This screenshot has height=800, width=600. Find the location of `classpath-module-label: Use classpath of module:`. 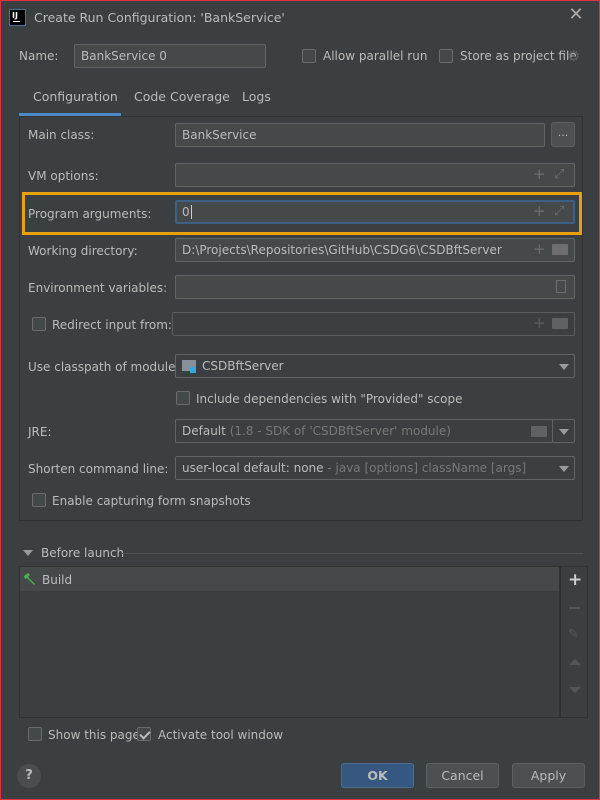

classpath-module-label: Use classpath of module: is located at coordinates (104, 367).